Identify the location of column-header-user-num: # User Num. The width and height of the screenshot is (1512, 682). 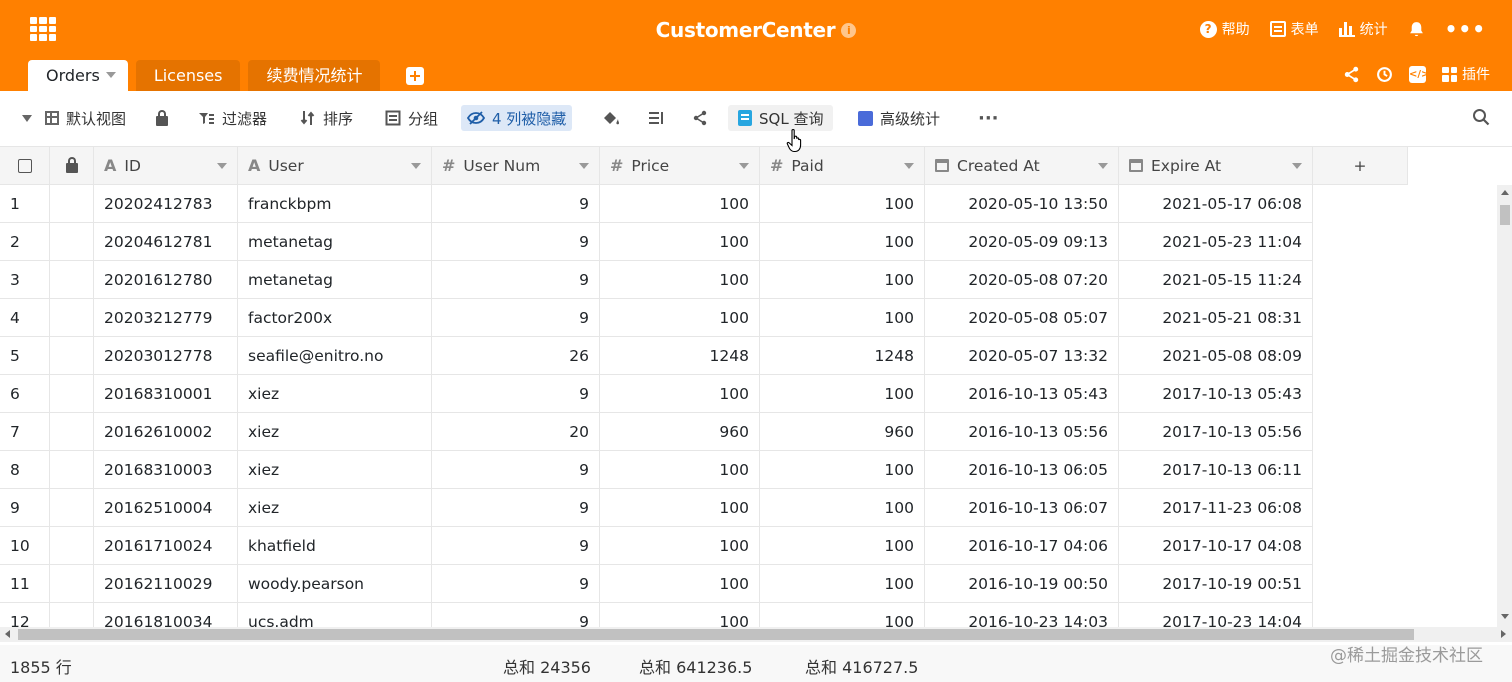
(516, 166).